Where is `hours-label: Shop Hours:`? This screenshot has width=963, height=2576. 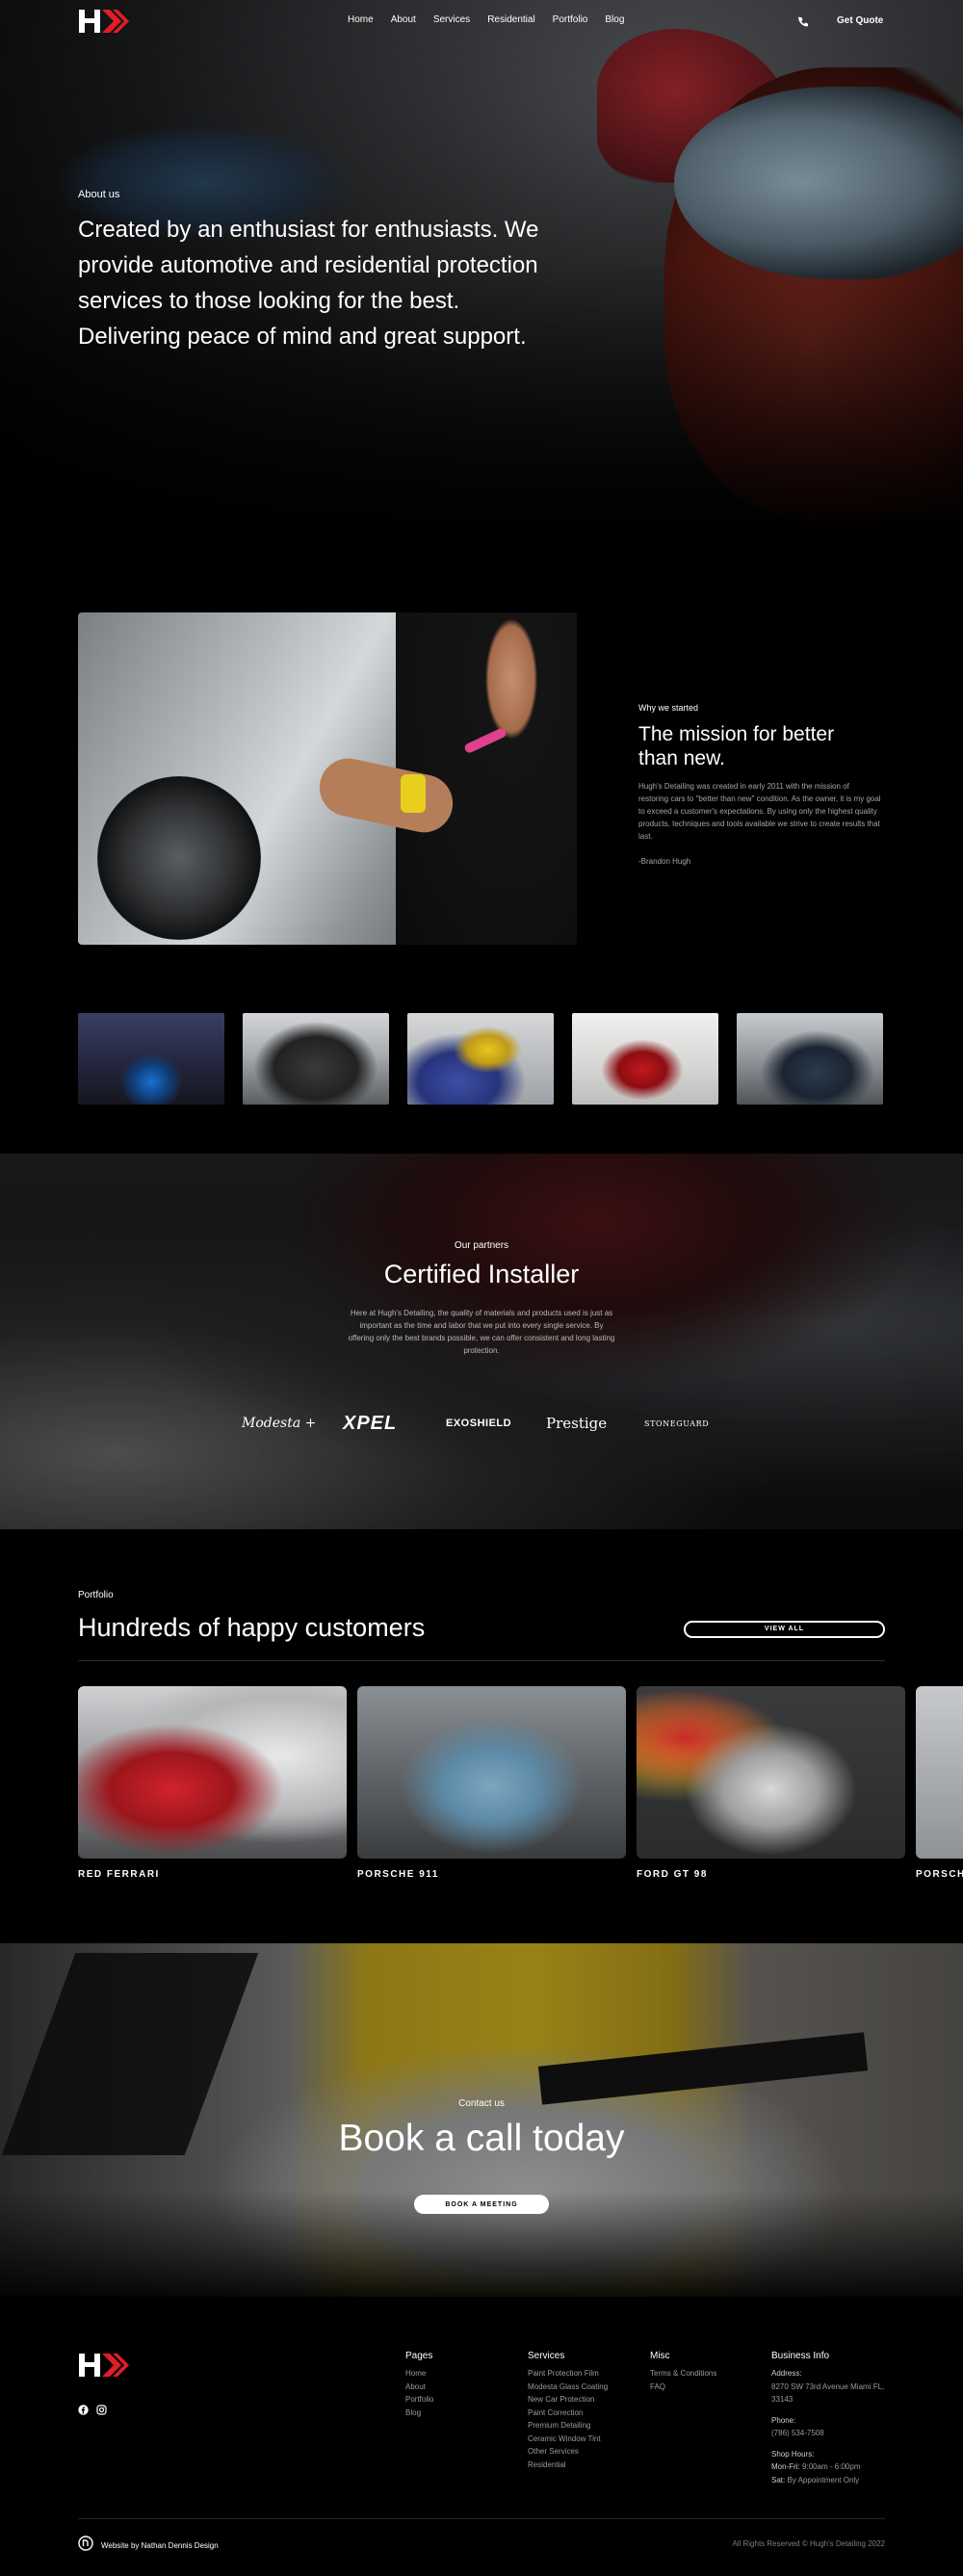 hours-label: Shop Hours: is located at coordinates (793, 2454).